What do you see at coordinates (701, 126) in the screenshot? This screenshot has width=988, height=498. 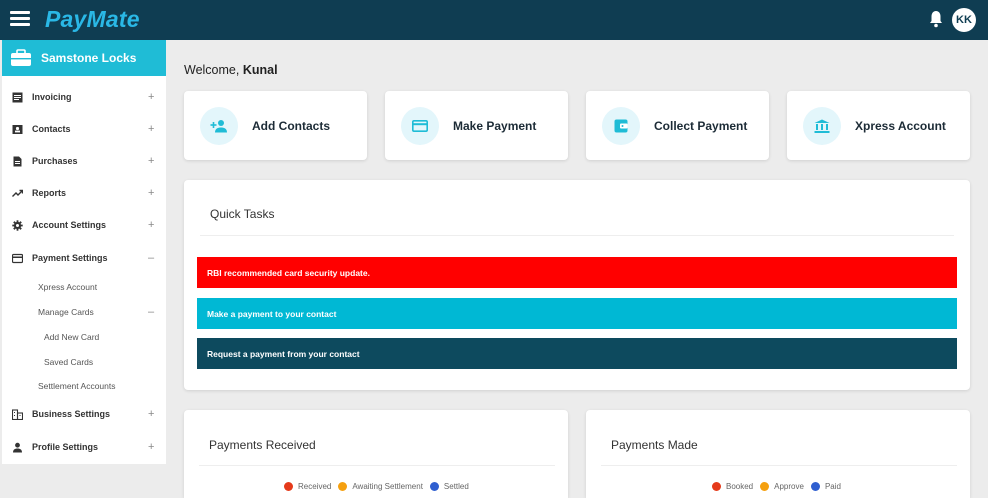 I see `collect-payment-label: Collect Payment` at bounding box center [701, 126].